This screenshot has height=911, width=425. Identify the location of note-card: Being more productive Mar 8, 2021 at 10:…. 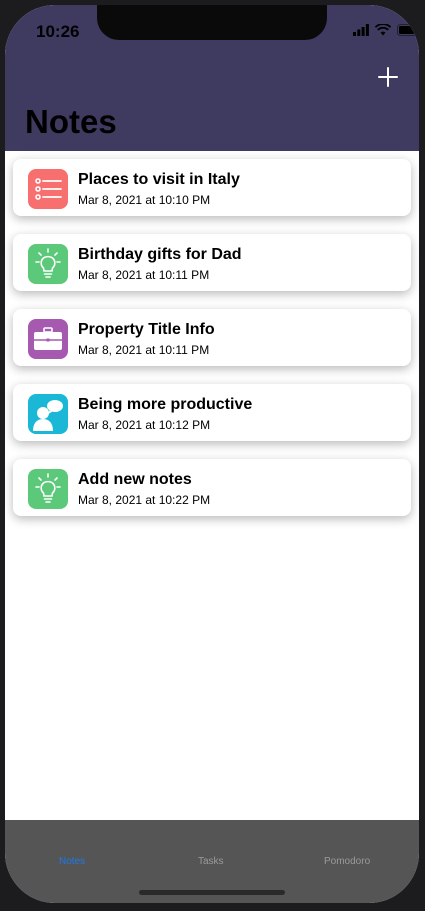
(212, 412).